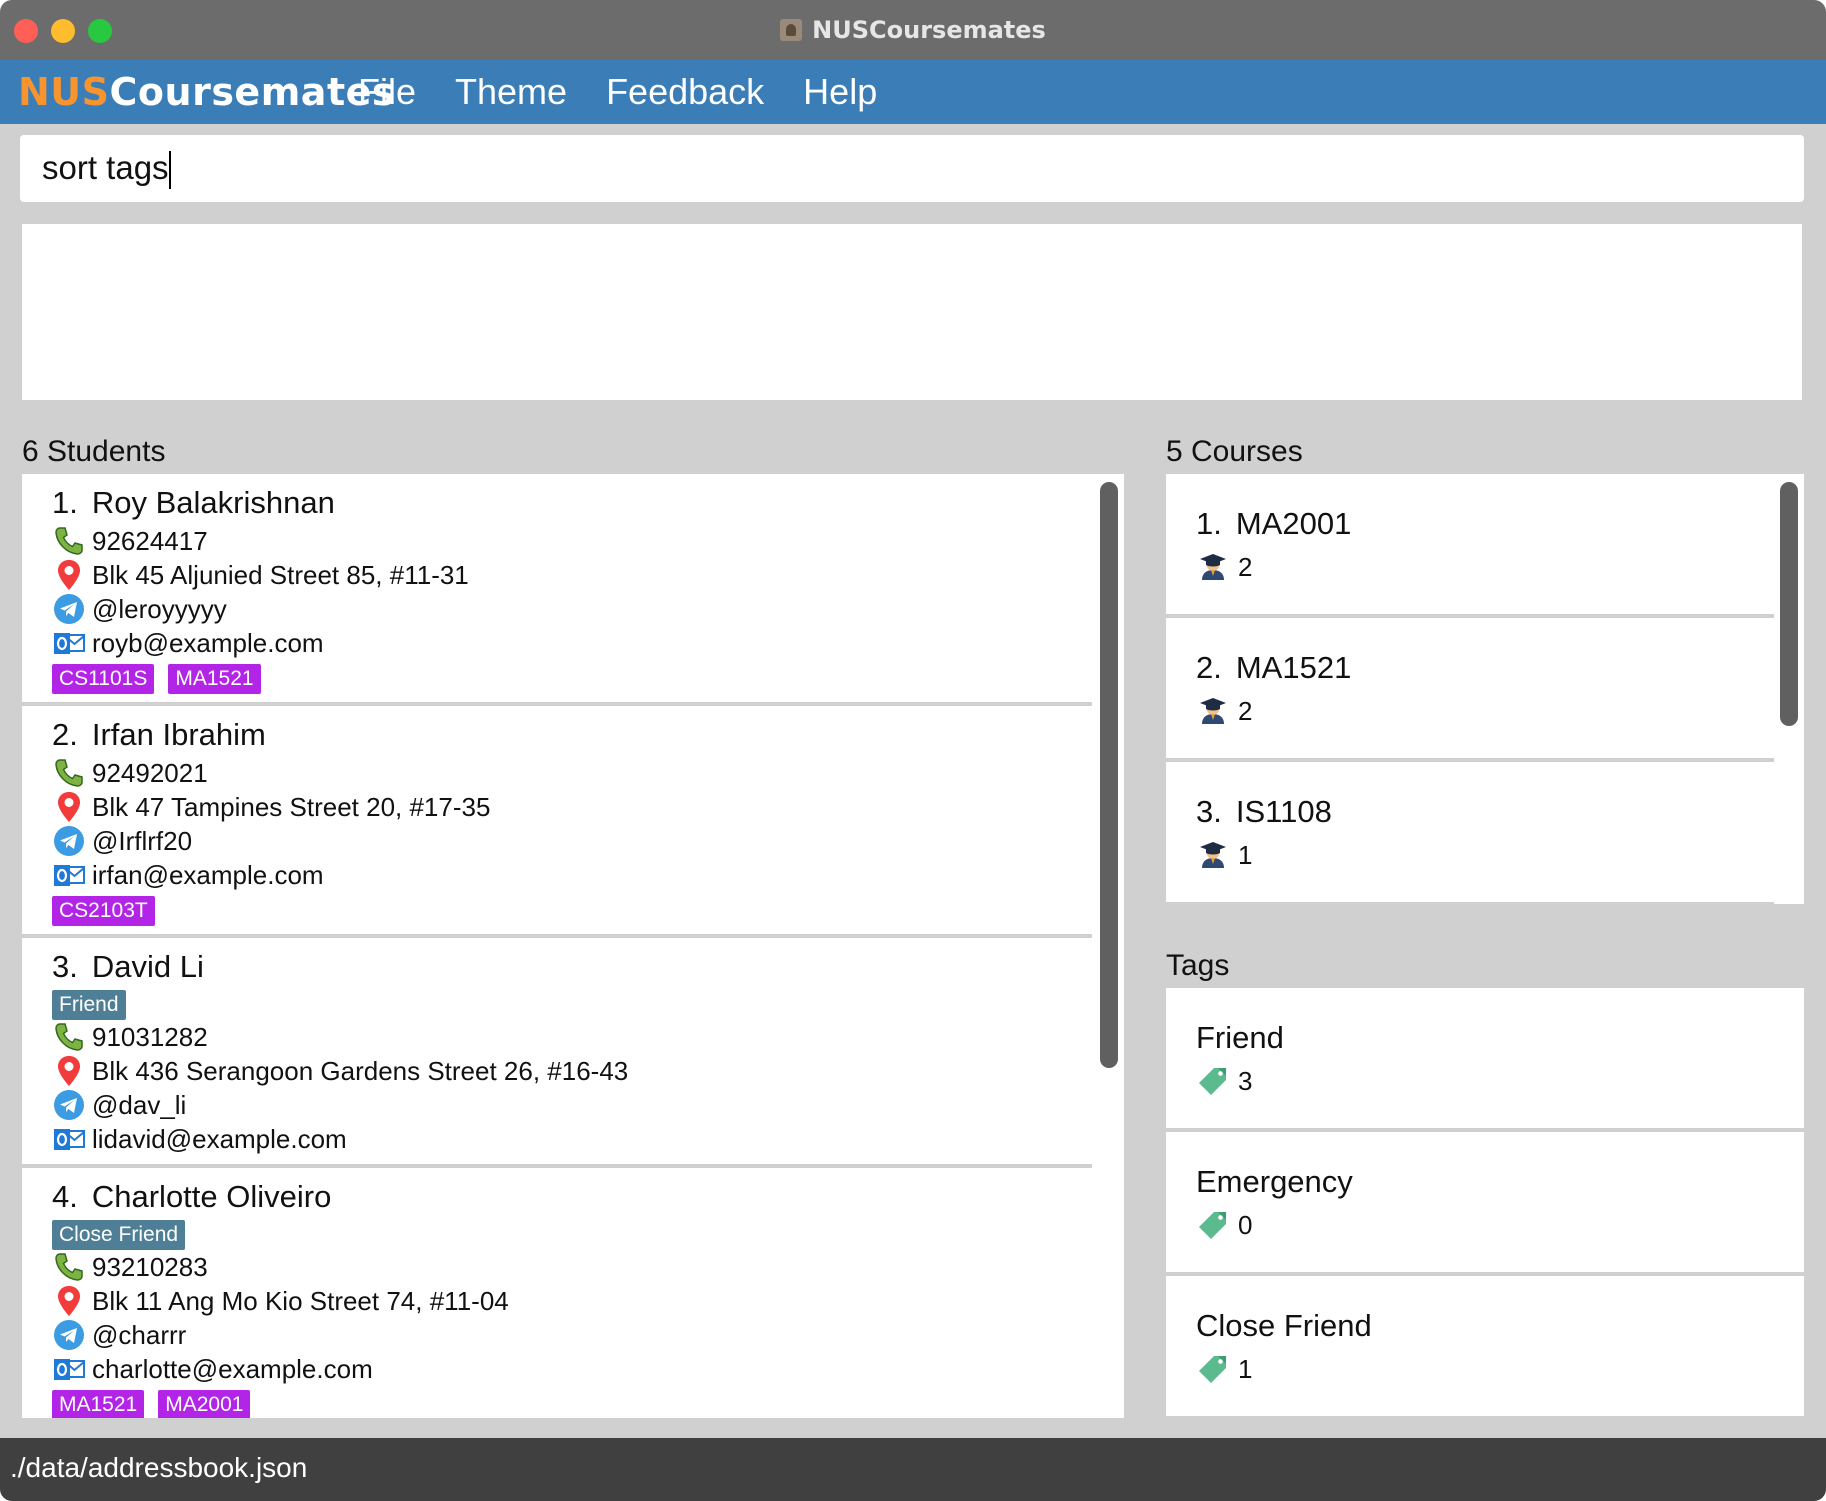 The width and height of the screenshot is (1826, 1501). Describe the element at coordinates (65, 1196) in the screenshot. I see `student-index: 4.` at that location.